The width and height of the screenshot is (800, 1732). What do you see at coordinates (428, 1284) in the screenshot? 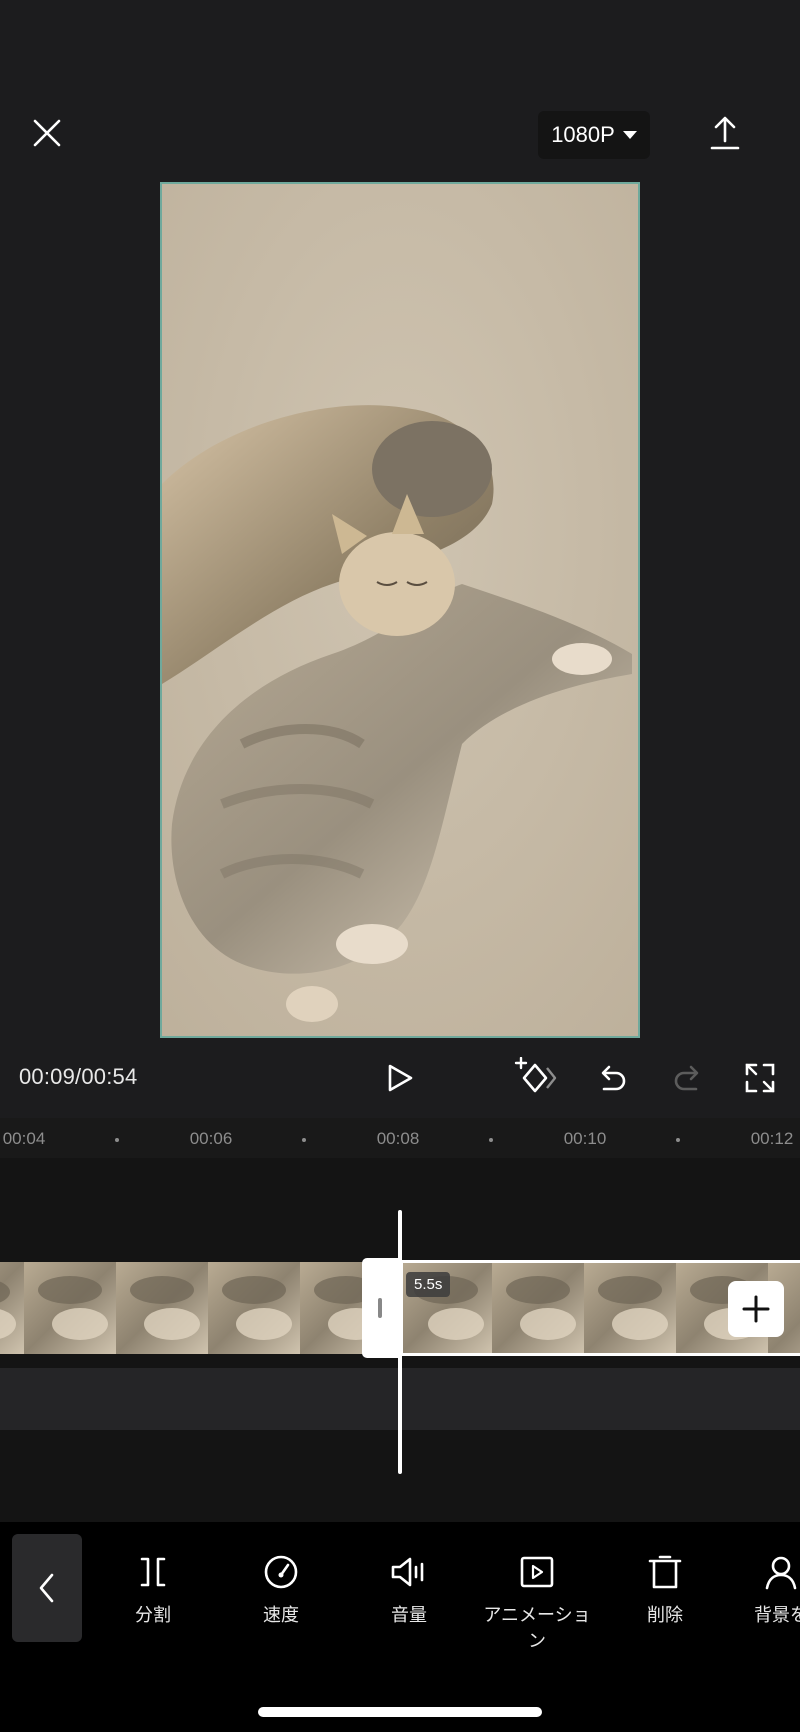
I see `clip-duration-badge: 5.5s` at bounding box center [428, 1284].